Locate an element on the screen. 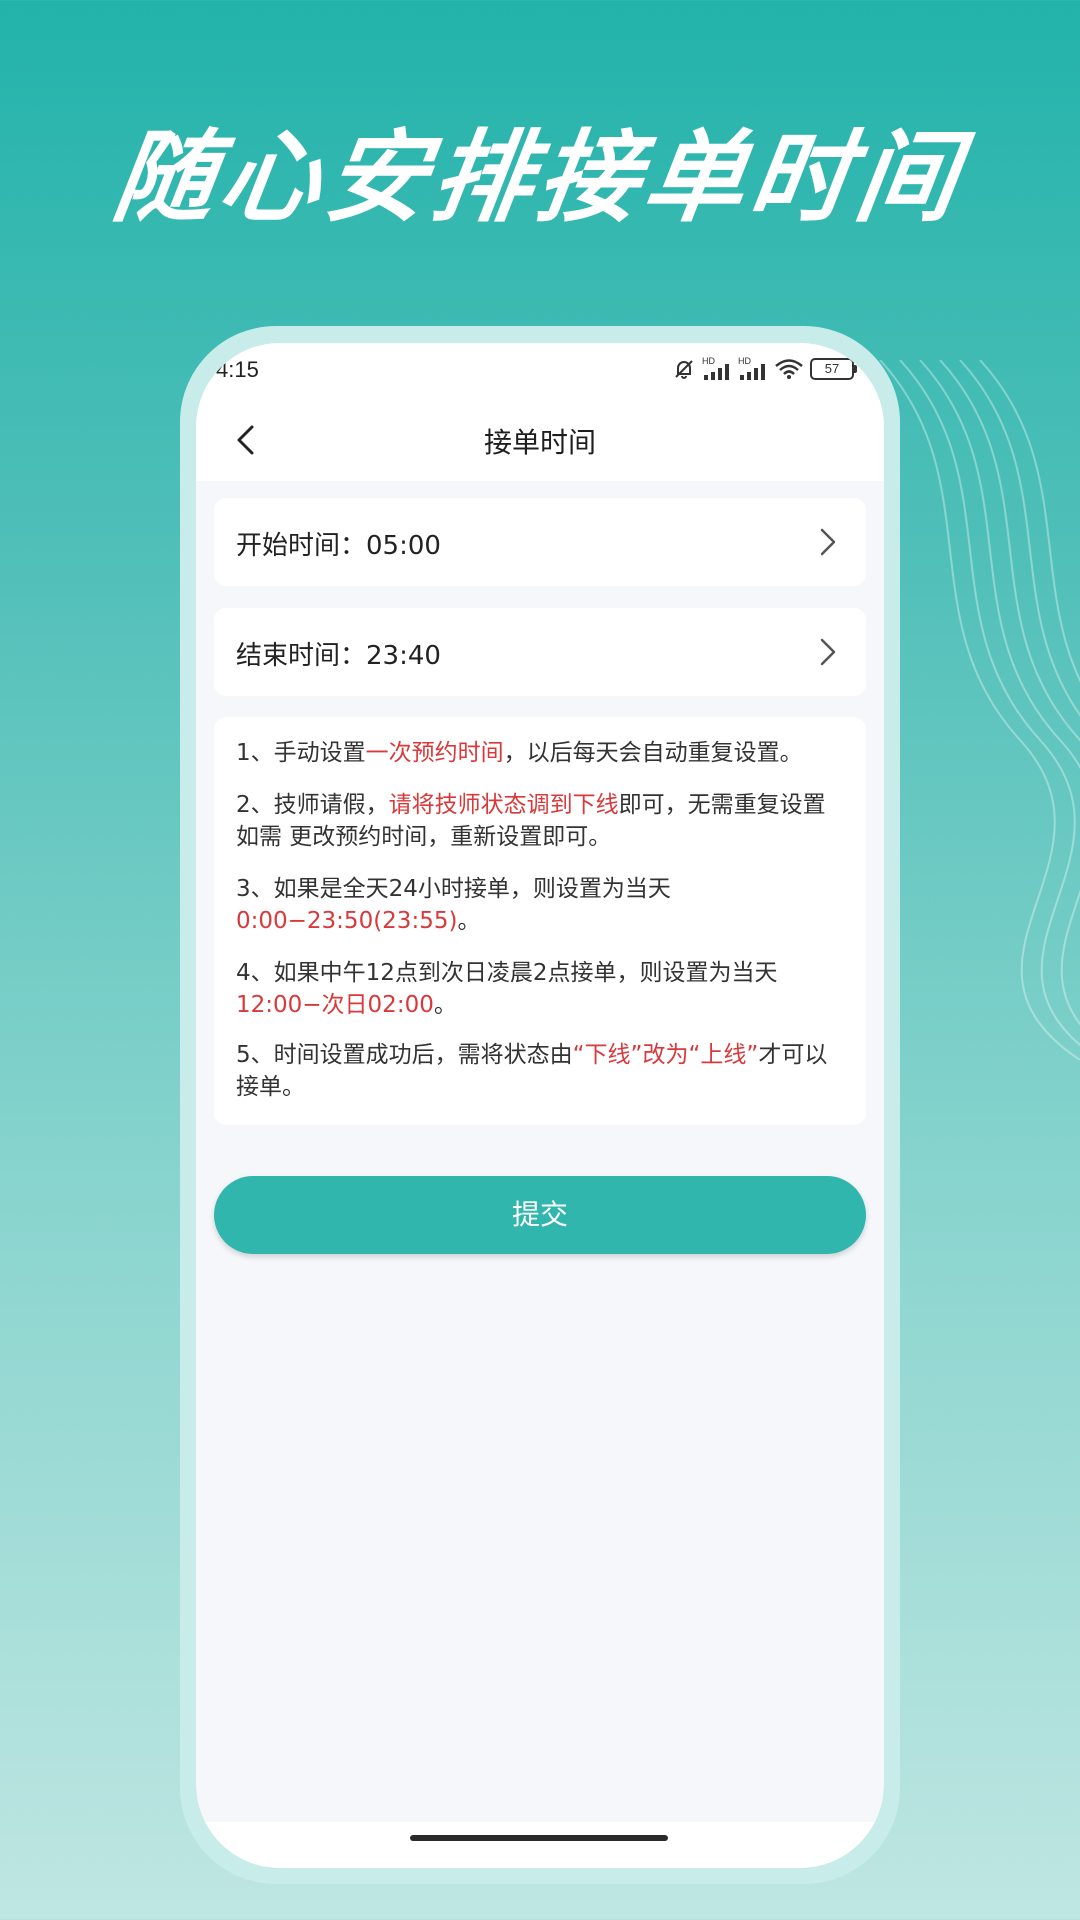  home-bar-area is located at coordinates (540, 1845).